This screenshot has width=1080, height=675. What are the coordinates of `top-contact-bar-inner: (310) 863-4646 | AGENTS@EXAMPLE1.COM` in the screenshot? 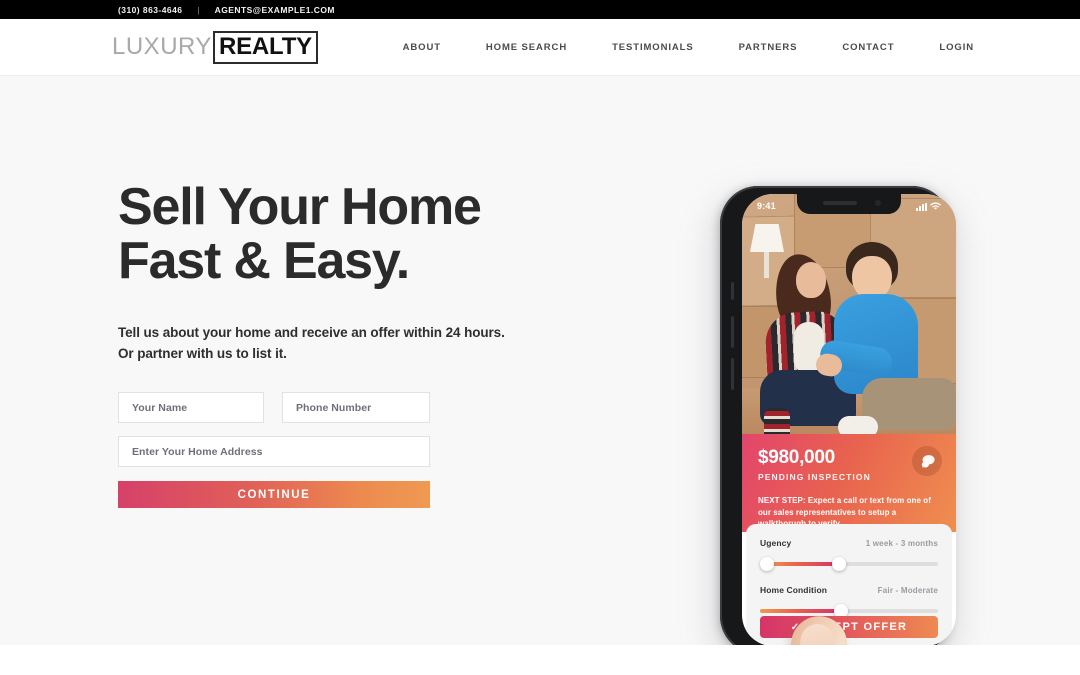 It's located at (226, 10).